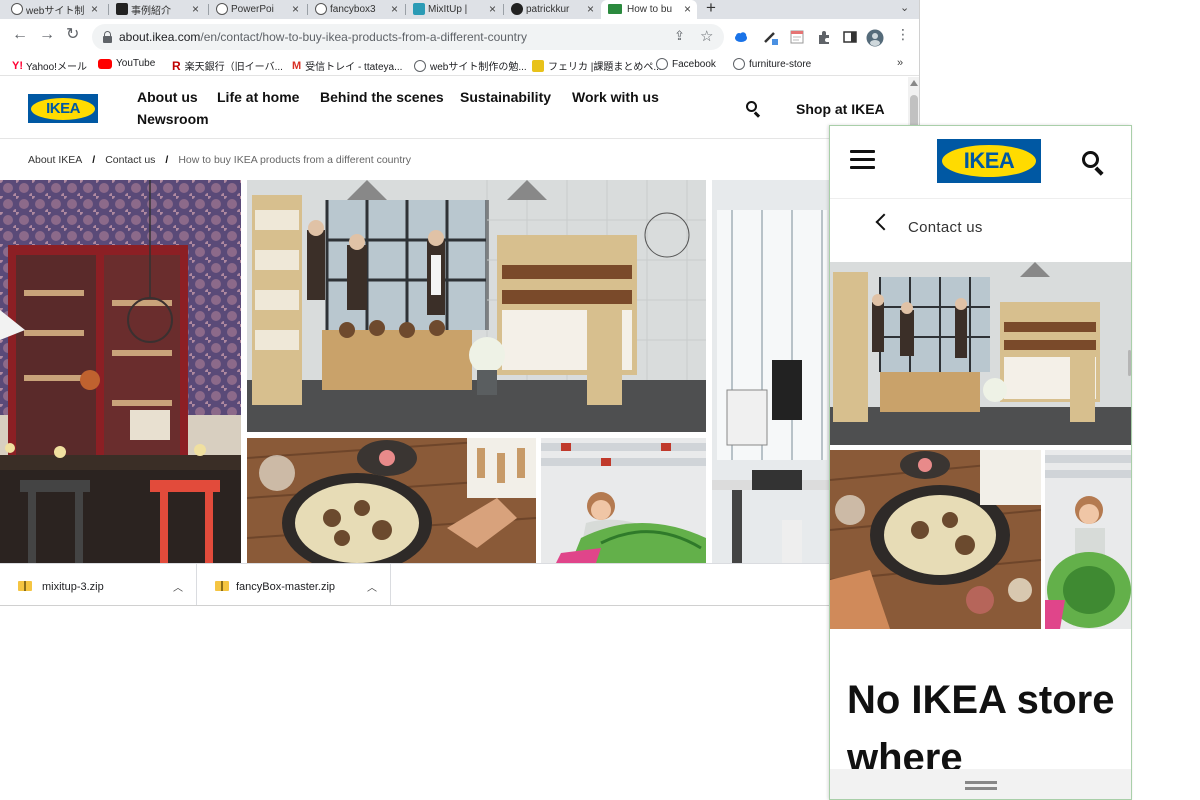  What do you see at coordinates (17, 65) in the screenshot?
I see `yahoo-icon: Y!` at bounding box center [17, 65].